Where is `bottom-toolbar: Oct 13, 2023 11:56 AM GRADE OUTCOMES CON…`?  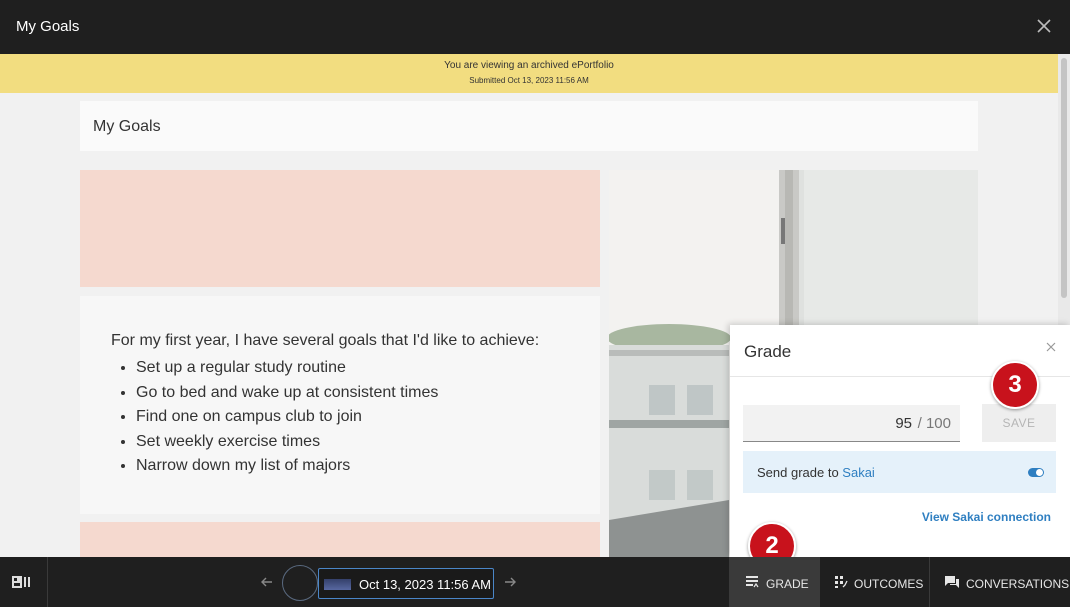 bottom-toolbar: Oct 13, 2023 11:56 AM GRADE OUTCOMES CON… is located at coordinates (535, 582).